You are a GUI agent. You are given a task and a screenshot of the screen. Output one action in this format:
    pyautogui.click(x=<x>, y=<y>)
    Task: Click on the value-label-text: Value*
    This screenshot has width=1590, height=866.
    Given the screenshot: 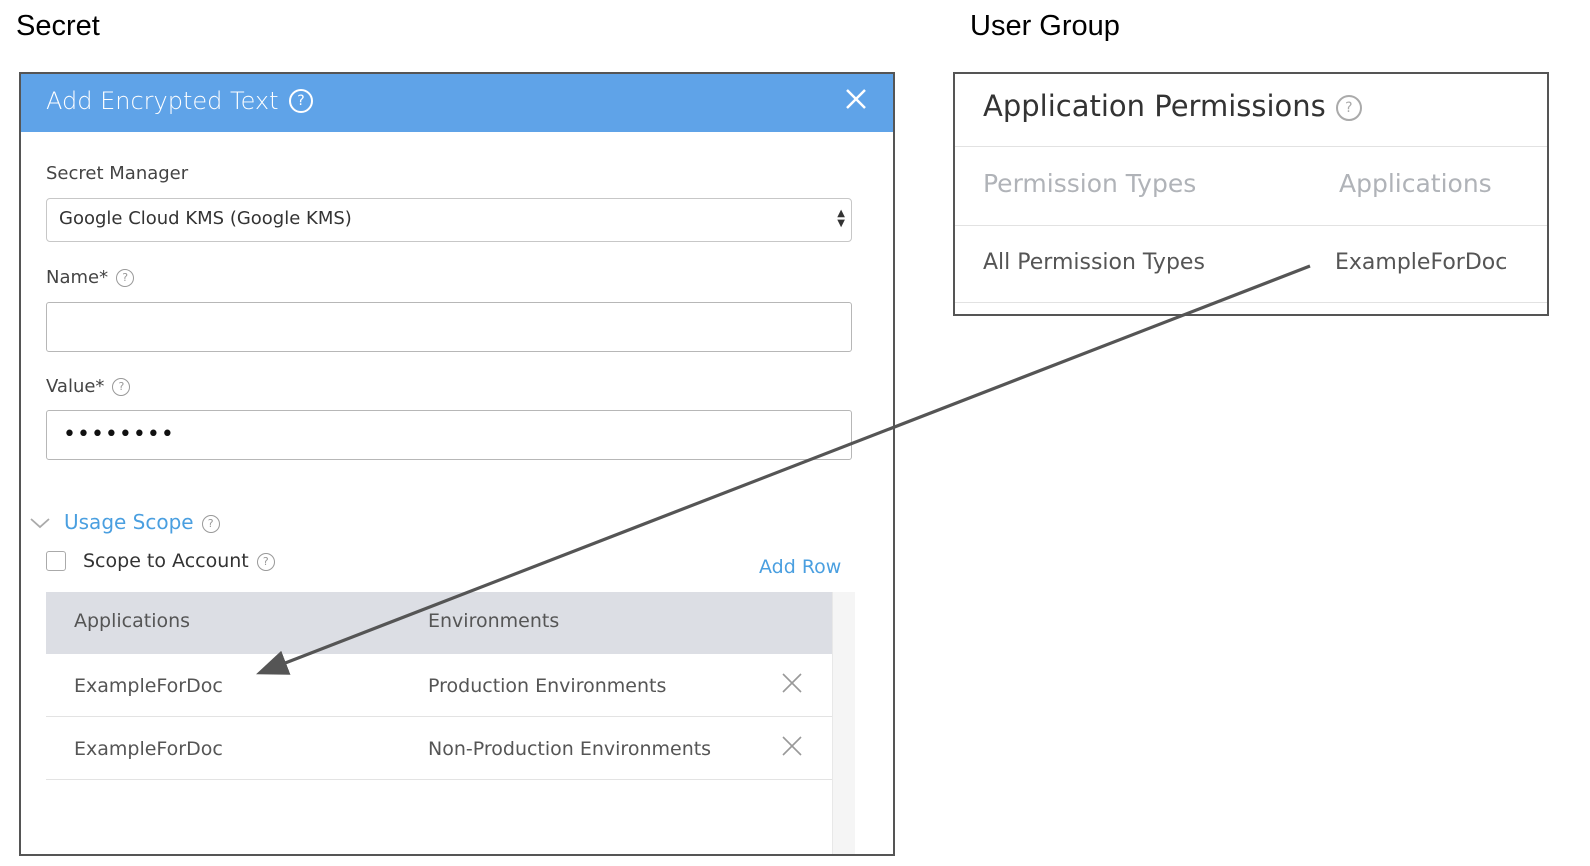 What is the action you would take?
    pyautogui.click(x=75, y=386)
    